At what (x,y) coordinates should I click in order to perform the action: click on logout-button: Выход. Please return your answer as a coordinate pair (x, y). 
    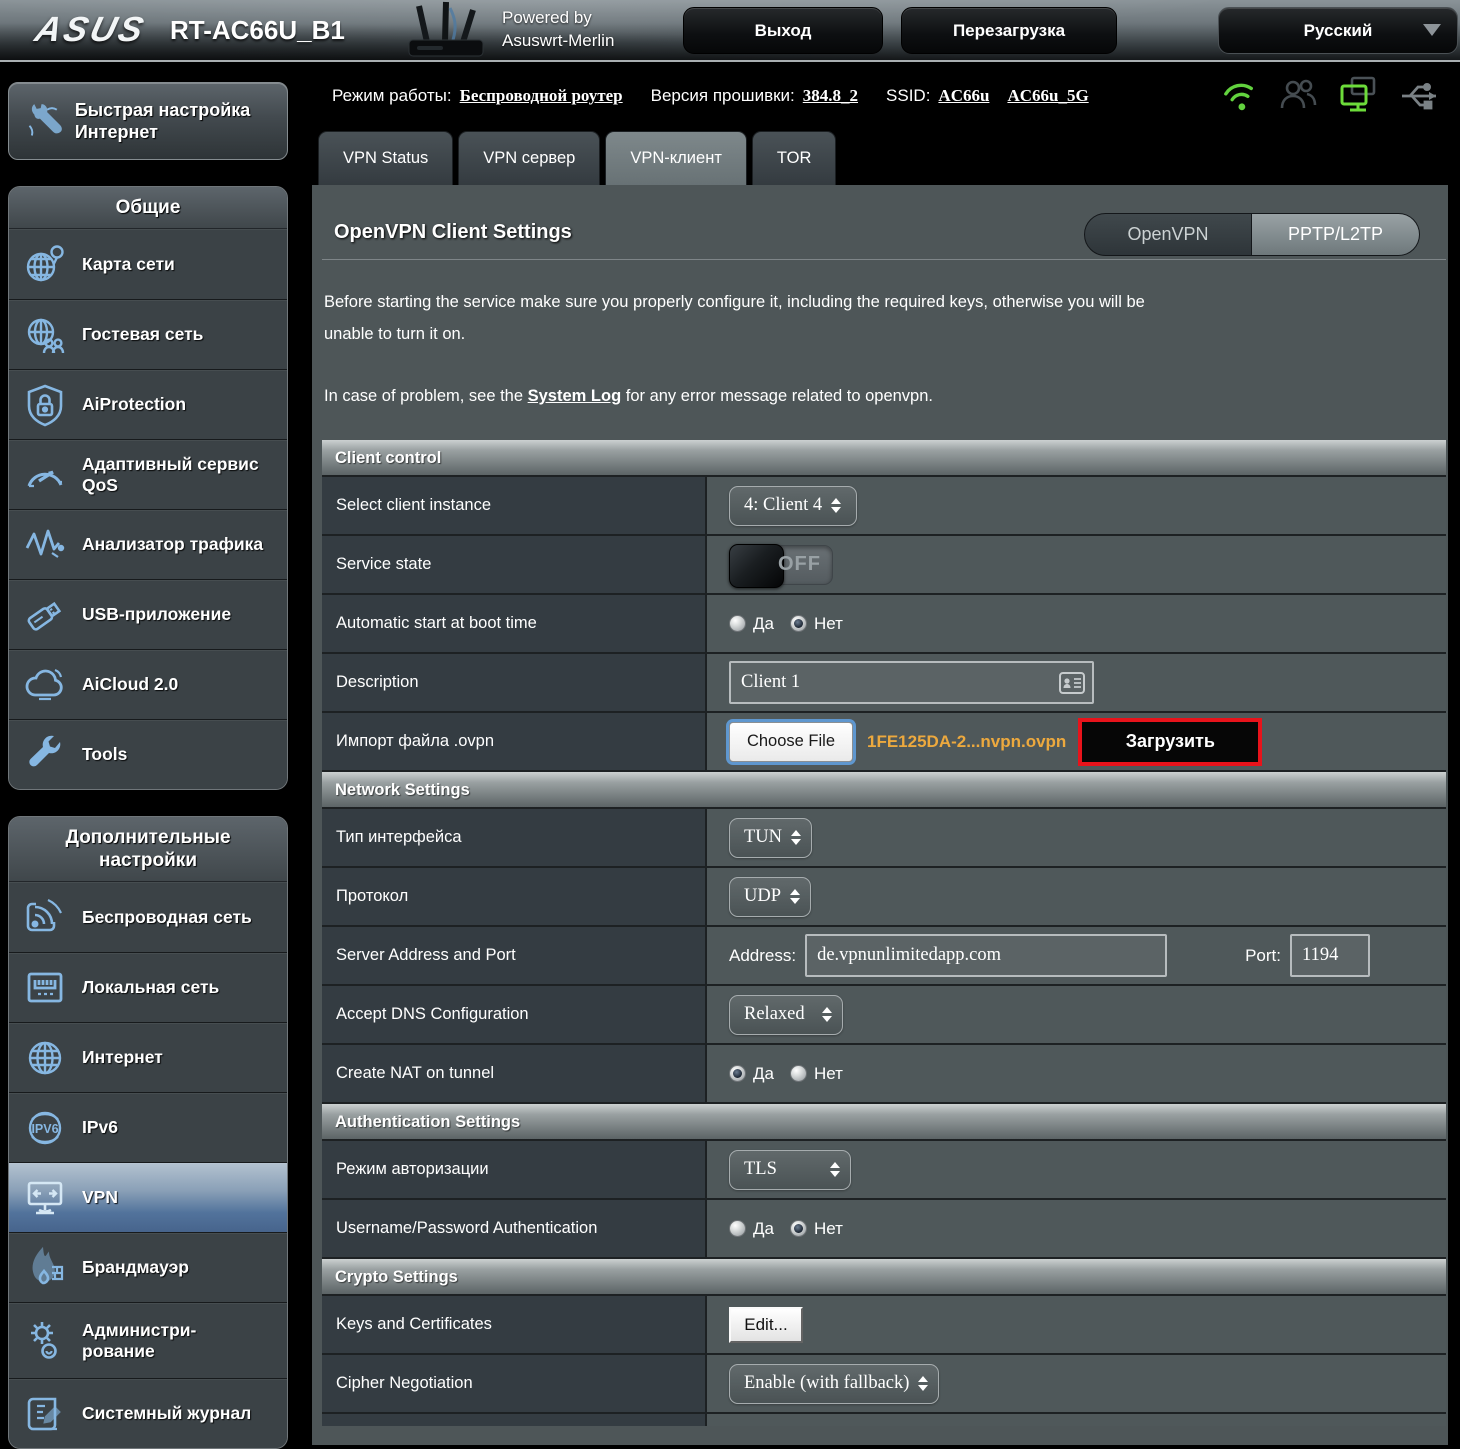
    Looking at the image, I should click on (783, 30).